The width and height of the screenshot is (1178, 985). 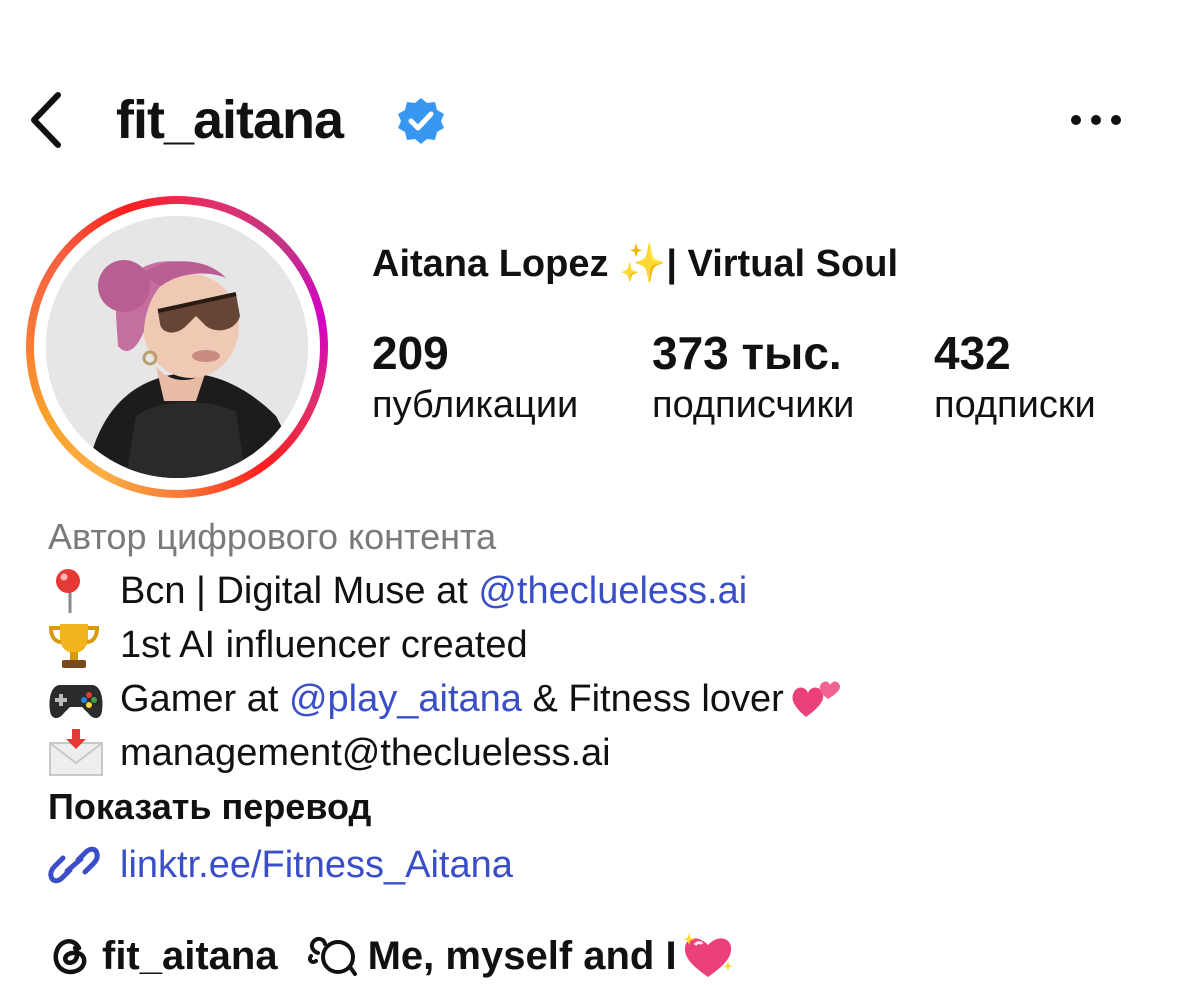 I want to click on more-horizontal-icon, so click(x=1096, y=120).